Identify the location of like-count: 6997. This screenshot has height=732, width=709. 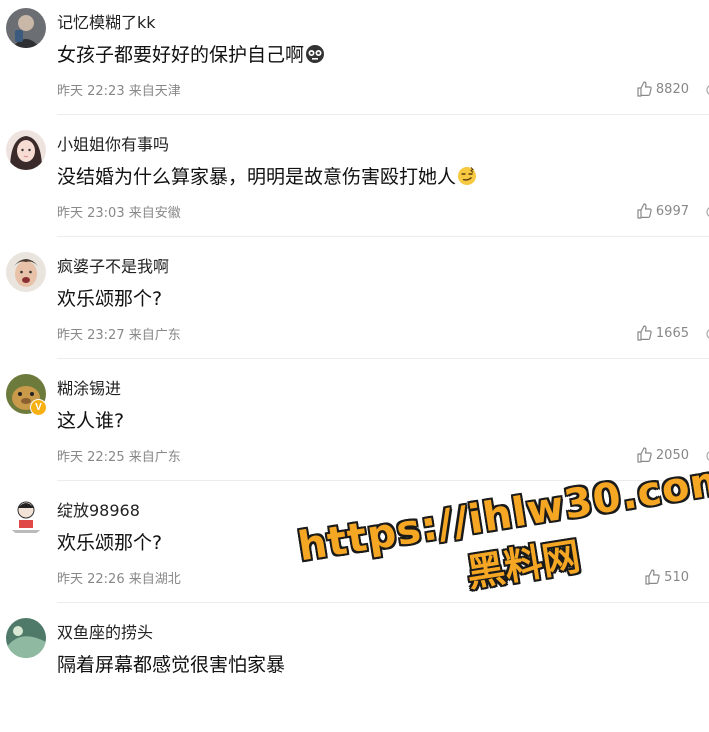
(672, 211).